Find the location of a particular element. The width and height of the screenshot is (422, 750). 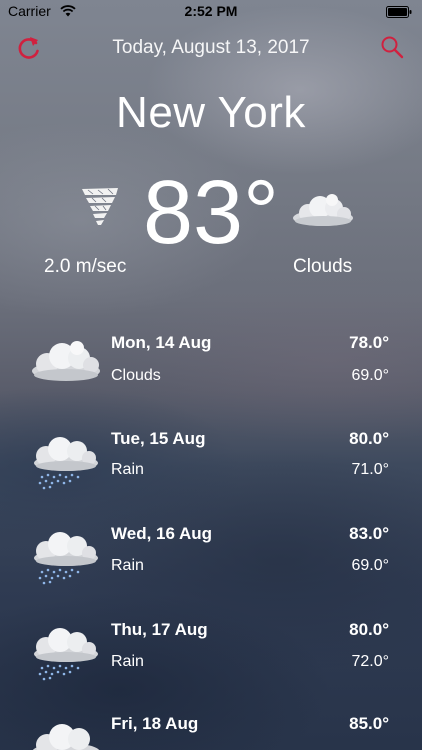

forecast-high: 78.0° is located at coordinates (369, 342).